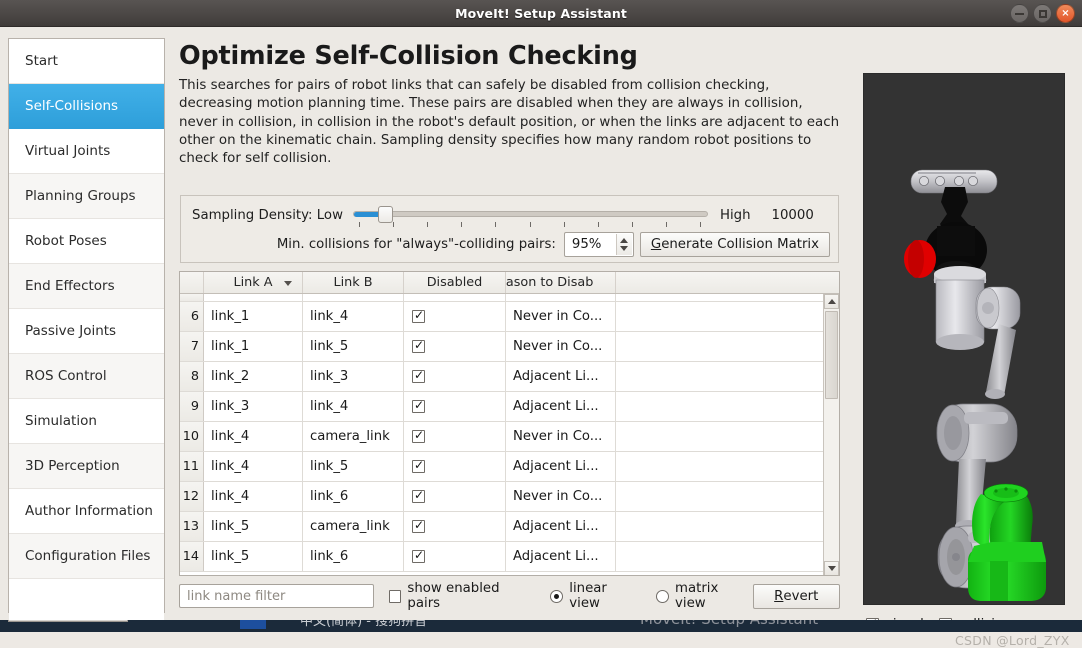 The image size is (1082, 648). I want to click on table-header-link-b: Link B, so click(353, 282).